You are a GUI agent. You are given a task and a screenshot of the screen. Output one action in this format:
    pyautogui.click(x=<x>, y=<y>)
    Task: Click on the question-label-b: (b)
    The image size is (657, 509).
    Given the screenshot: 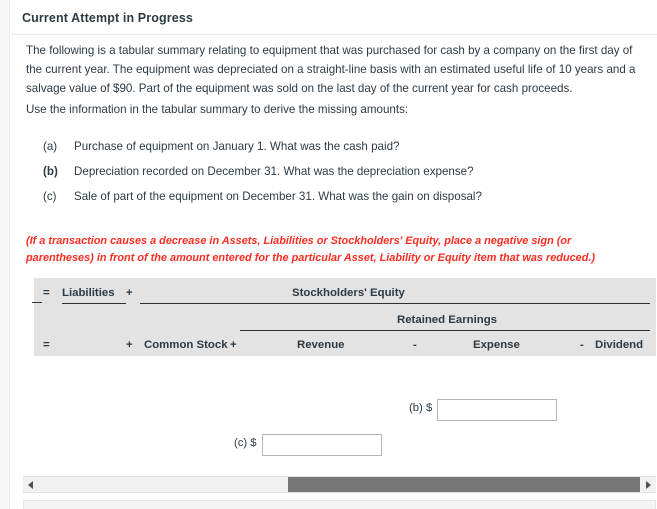 What is the action you would take?
    pyautogui.click(x=50, y=171)
    